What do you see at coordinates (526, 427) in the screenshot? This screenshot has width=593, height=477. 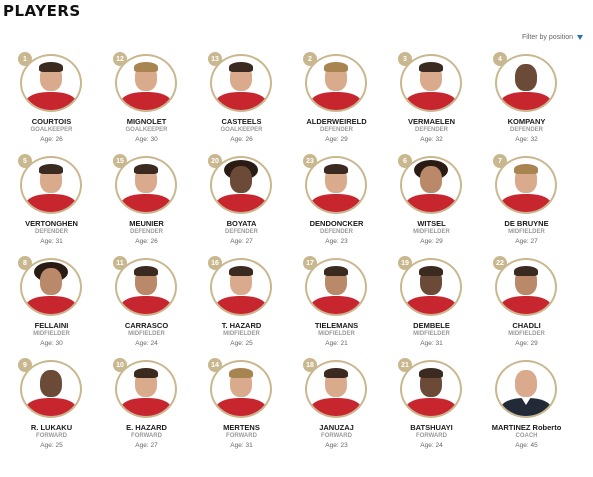 I see `player-name: MARTINEZ Roberto` at bounding box center [526, 427].